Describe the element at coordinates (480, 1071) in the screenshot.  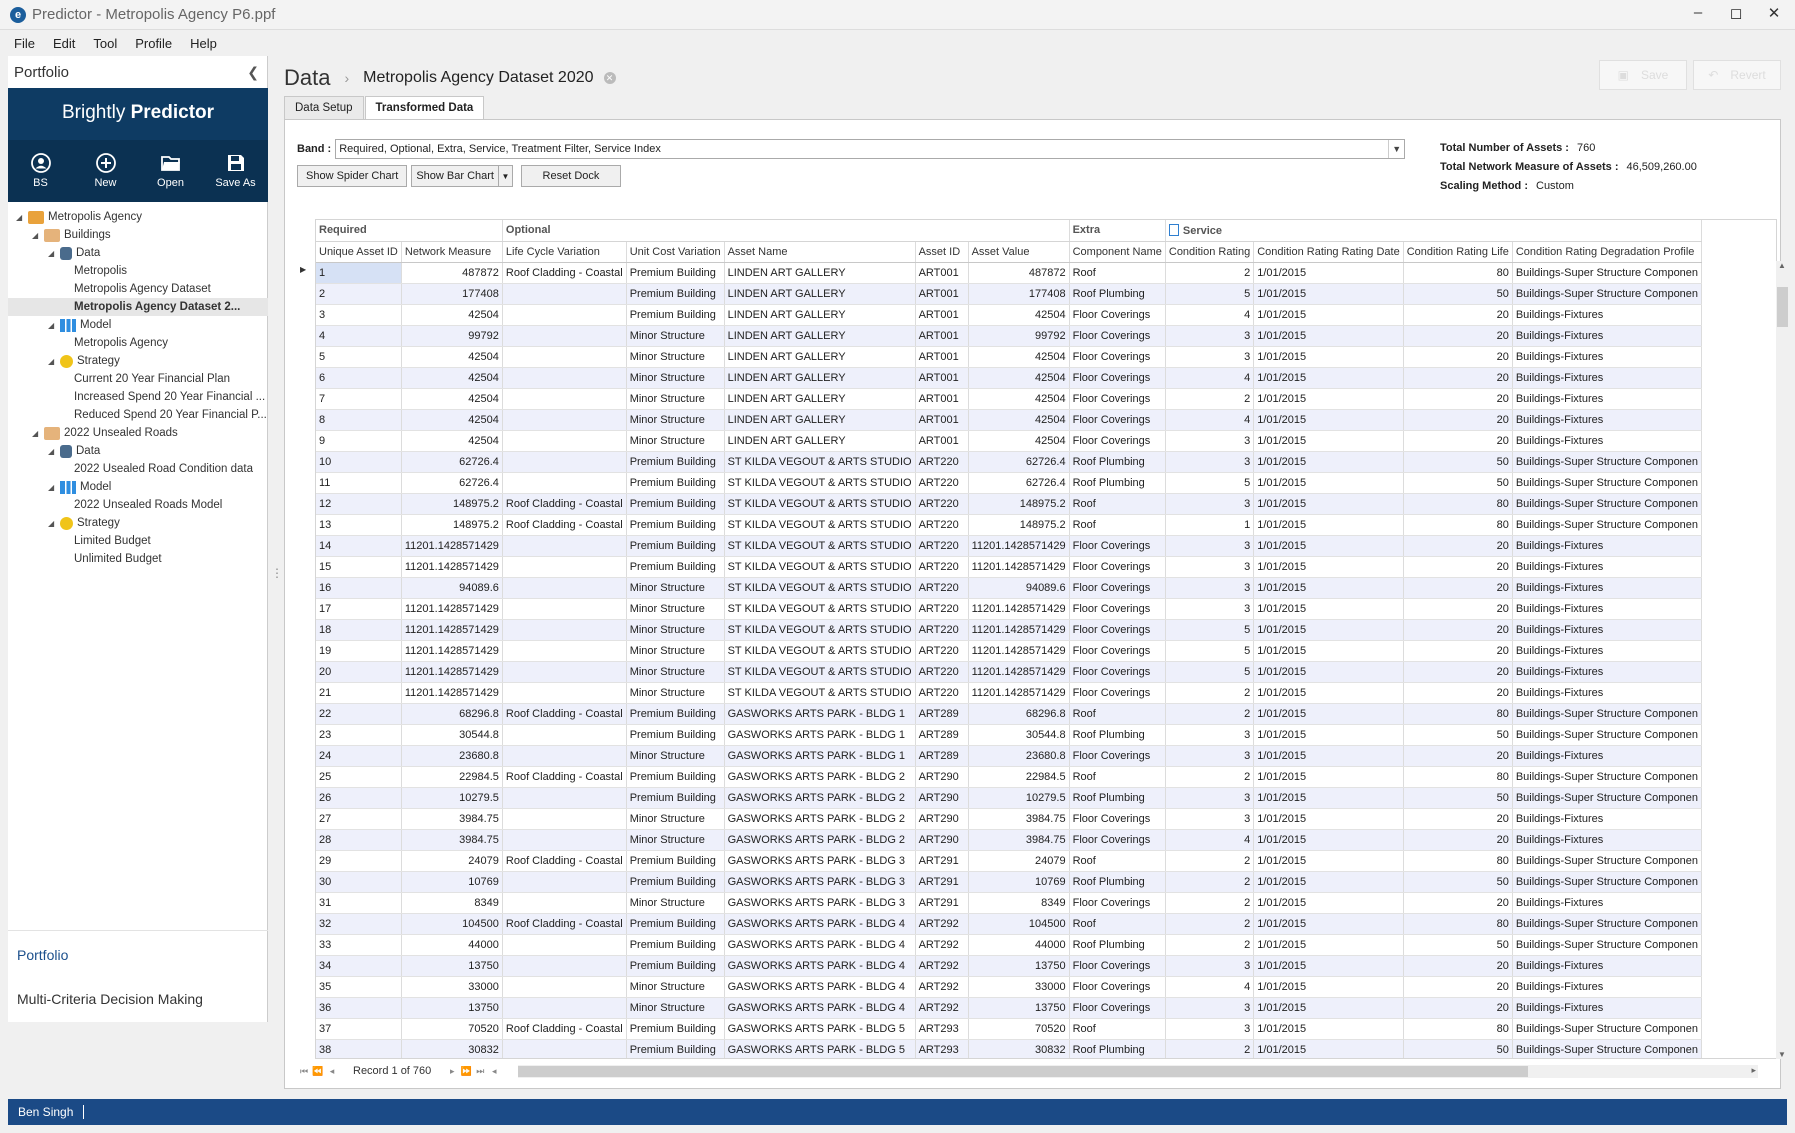
I see `last-record-icon: ⏭` at that location.